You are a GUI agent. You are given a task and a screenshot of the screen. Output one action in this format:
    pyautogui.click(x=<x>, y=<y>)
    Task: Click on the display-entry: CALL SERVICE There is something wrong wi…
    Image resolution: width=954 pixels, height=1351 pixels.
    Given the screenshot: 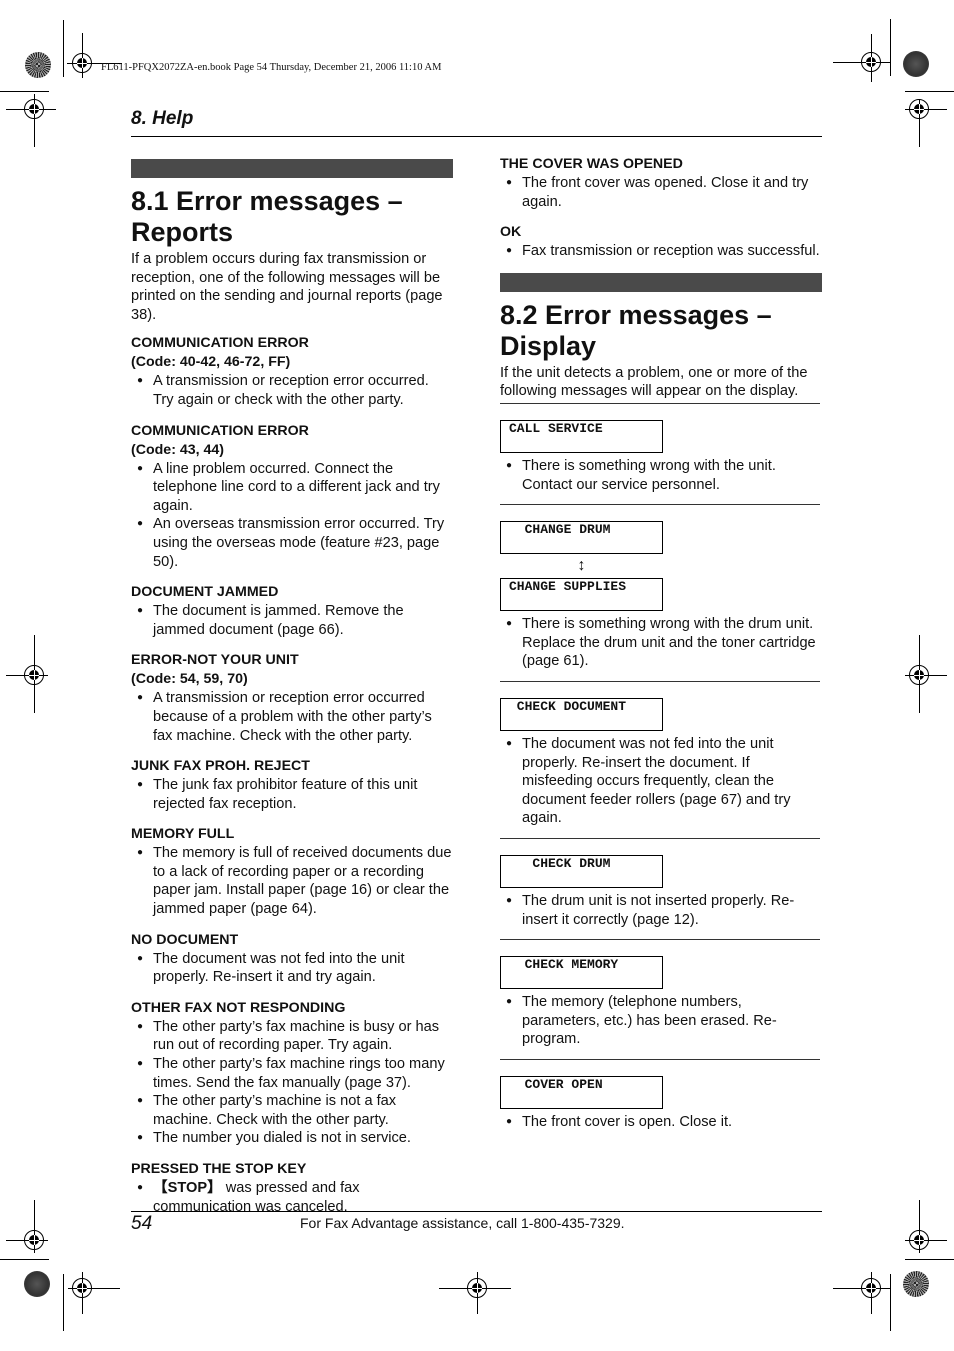 What is the action you would take?
    pyautogui.click(x=661, y=456)
    